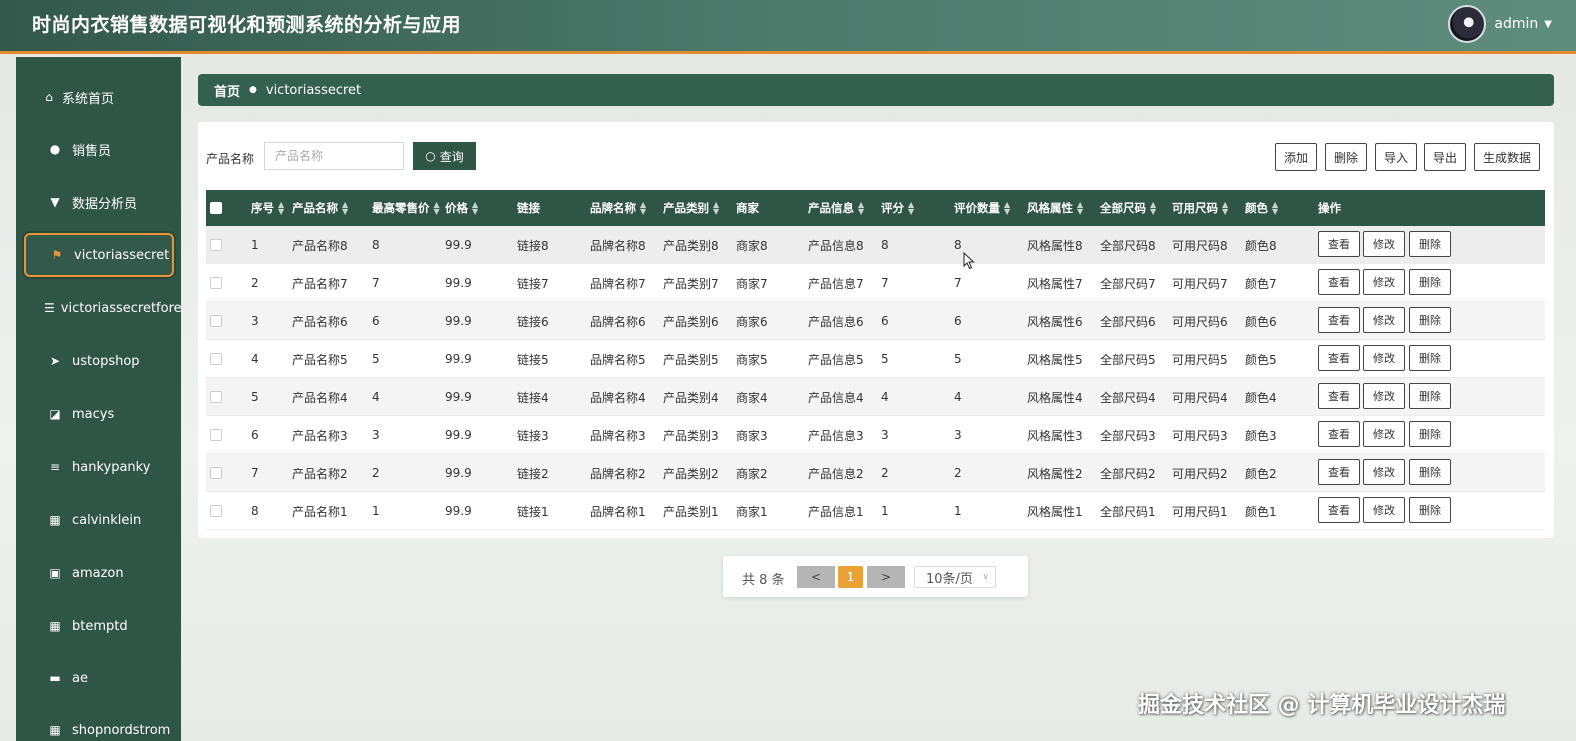 This screenshot has width=1576, height=741. Describe the element at coordinates (618, 208) in the screenshot. I see `column-header-brand-name: 品牌名称 ▲ ▼` at that location.